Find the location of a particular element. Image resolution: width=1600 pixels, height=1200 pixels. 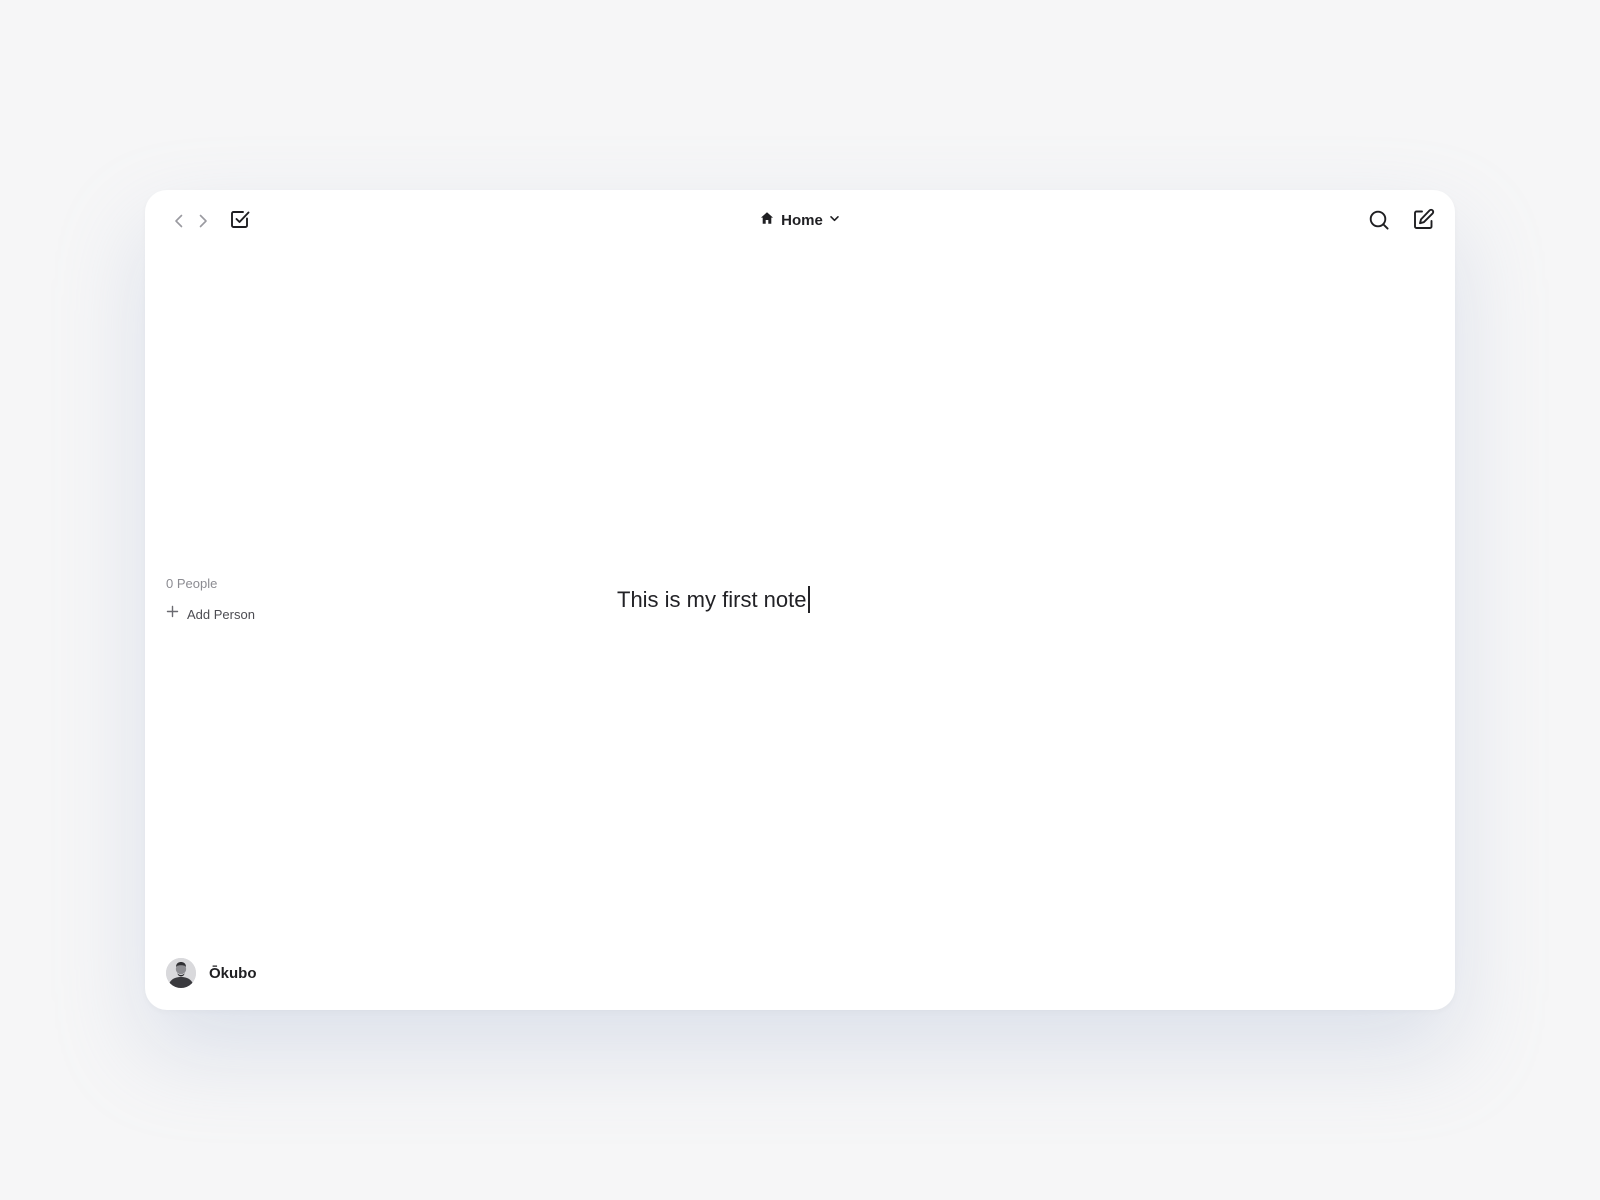

forward-button is located at coordinates (203, 221).